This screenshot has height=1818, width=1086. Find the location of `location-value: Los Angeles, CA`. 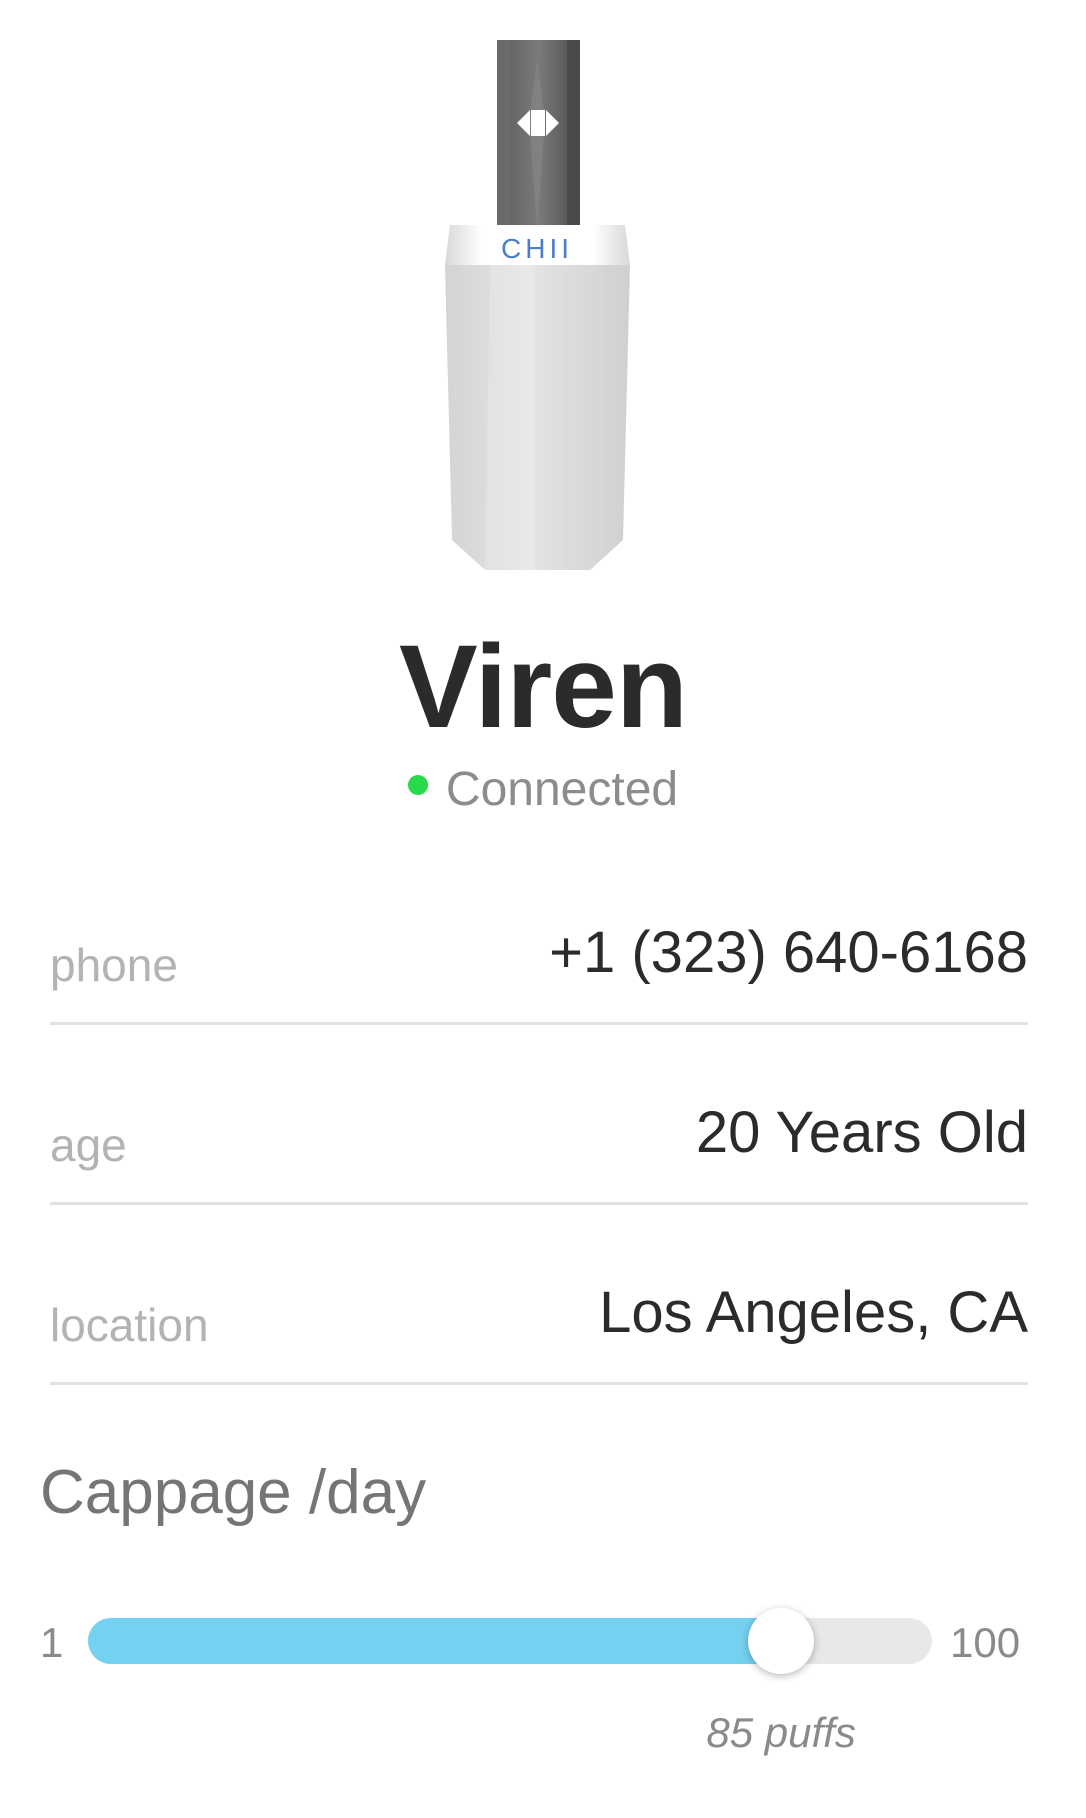

location-value: Los Angeles, CA is located at coordinates (813, 1312).